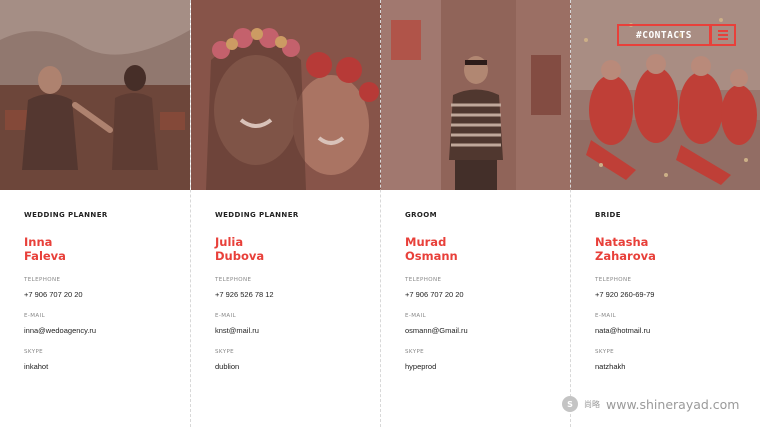  What do you see at coordinates (107, 330) in the screenshot?
I see `email-value: inna@wedoagency.ru` at bounding box center [107, 330].